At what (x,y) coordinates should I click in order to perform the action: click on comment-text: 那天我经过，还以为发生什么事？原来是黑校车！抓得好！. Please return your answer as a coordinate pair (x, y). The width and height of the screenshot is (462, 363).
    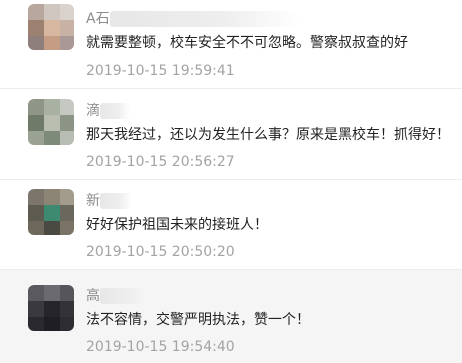
    Looking at the image, I should click on (268, 135).